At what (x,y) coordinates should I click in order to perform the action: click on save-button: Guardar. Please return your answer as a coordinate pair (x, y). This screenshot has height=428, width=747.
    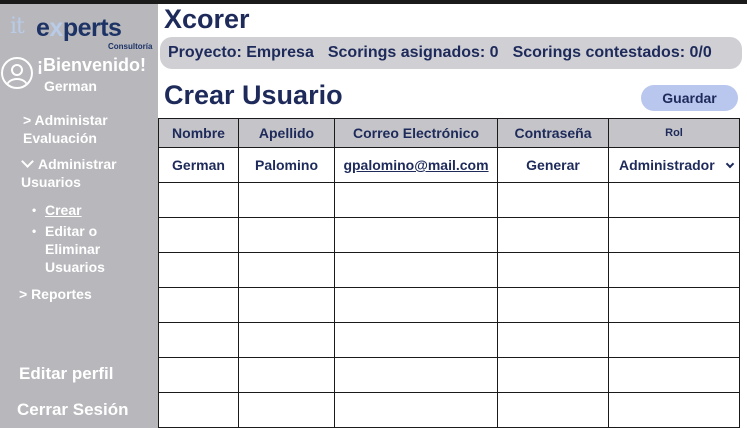
    Looking at the image, I should click on (689, 98).